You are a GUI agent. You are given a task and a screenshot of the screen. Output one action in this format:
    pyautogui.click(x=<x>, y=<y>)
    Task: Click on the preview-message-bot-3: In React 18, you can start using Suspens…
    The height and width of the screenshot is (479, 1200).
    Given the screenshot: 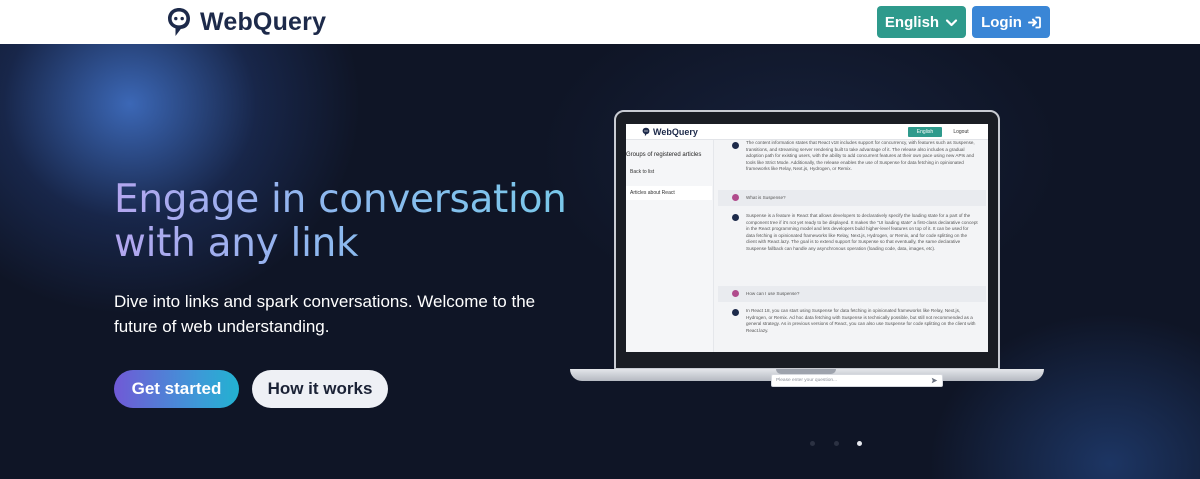 What is the action you would take?
    pyautogui.click(x=852, y=325)
    